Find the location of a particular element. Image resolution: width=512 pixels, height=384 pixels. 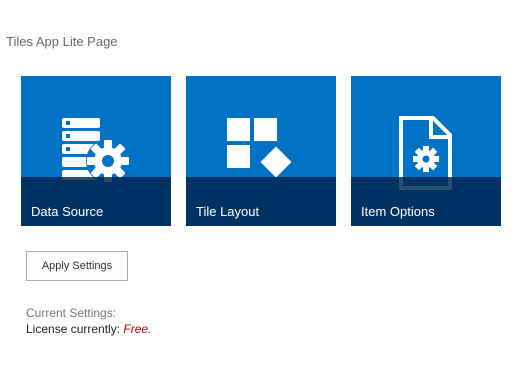

tile-tile-layout: Tile Layout is located at coordinates (261, 151).